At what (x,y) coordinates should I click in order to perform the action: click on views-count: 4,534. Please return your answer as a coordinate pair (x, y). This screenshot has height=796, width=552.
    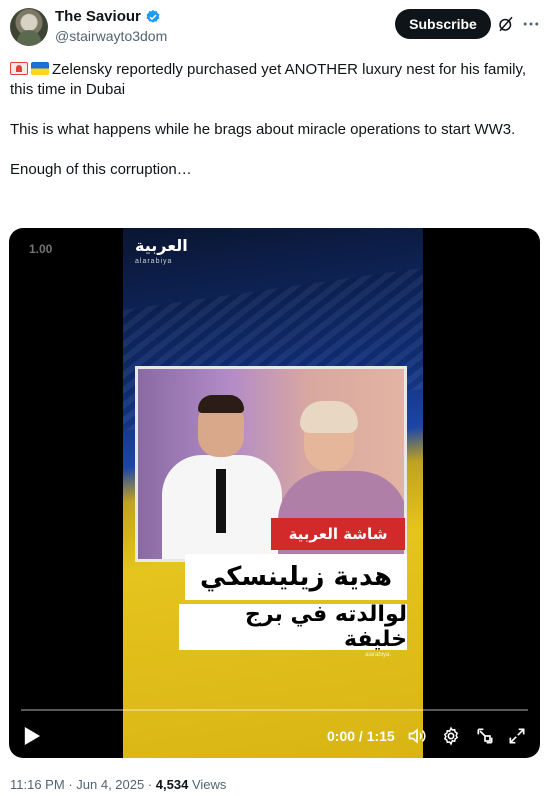
    Looking at the image, I should click on (172, 784).